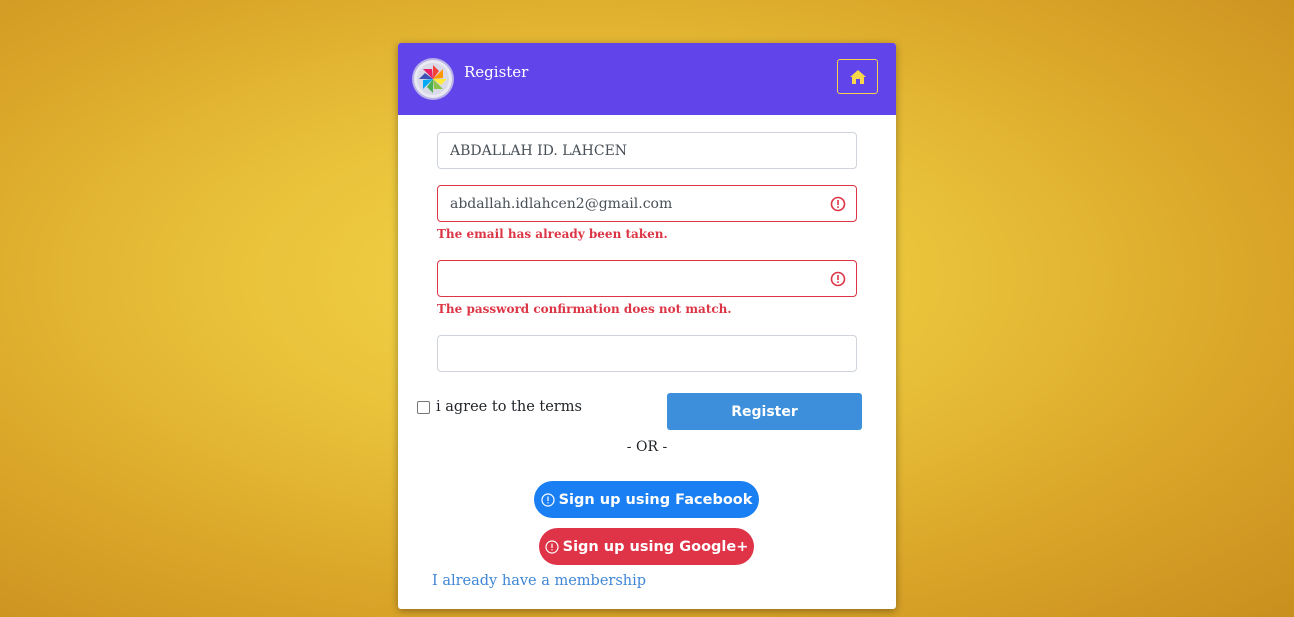 This screenshot has width=1294, height=617. Describe the element at coordinates (647, 79) in the screenshot. I see `card-header: Register` at that location.